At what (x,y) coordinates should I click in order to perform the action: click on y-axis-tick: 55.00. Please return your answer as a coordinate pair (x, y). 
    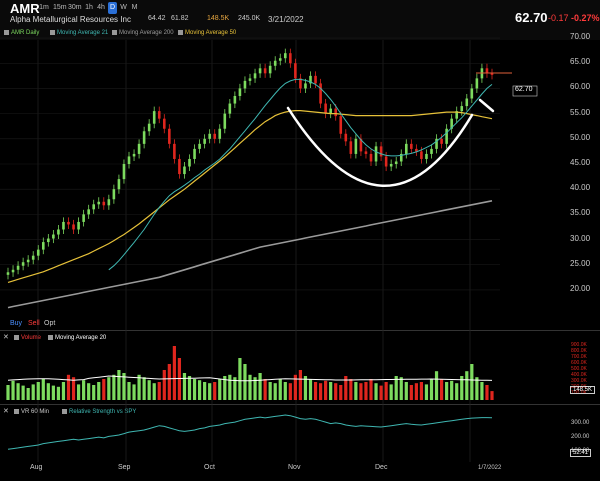
    Looking at the image, I should click on (580, 112).